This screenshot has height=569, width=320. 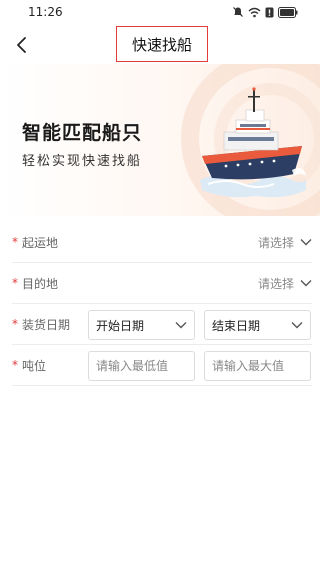 I want to click on min-tonnage-input, so click(x=141, y=366).